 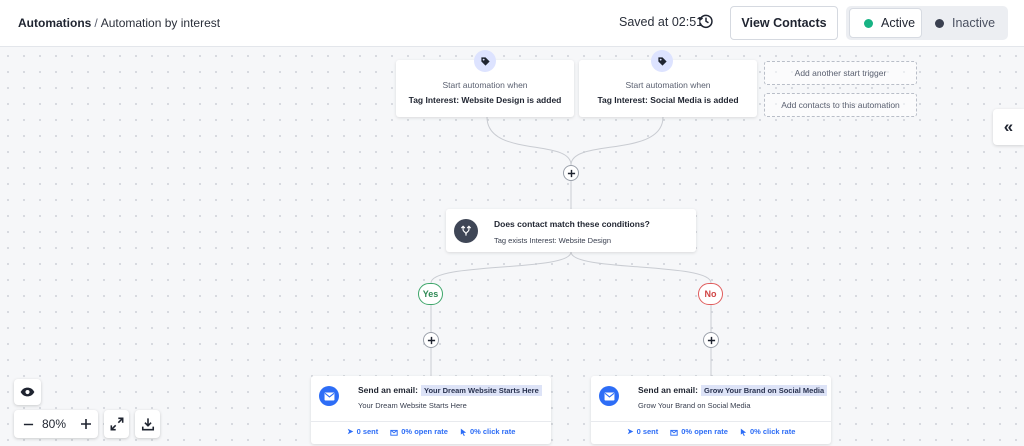 What do you see at coordinates (552, 240) in the screenshot?
I see `condition-detail: Tag exists Interest: Website Design` at bounding box center [552, 240].